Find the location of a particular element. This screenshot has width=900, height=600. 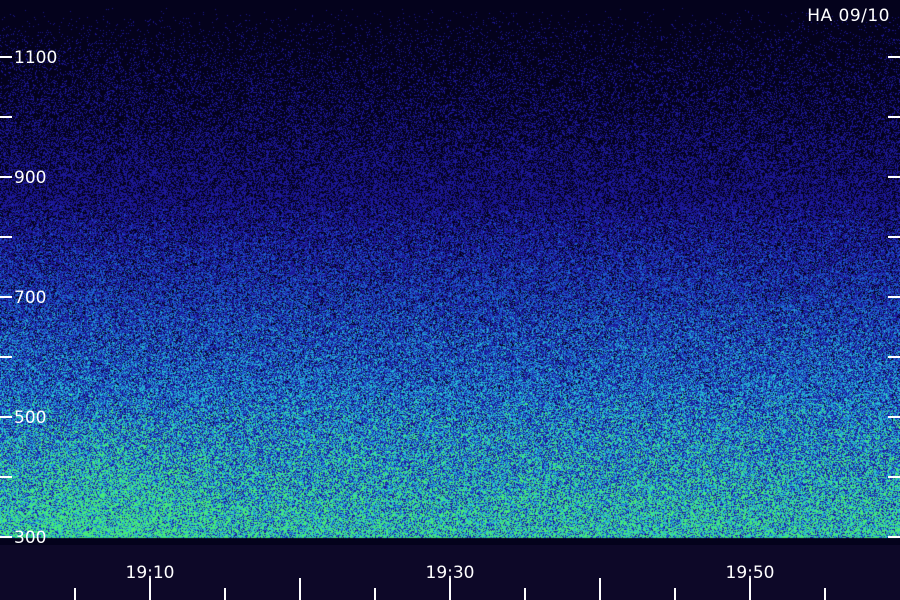

y-tick-label-300: 300 is located at coordinates (30, 538).